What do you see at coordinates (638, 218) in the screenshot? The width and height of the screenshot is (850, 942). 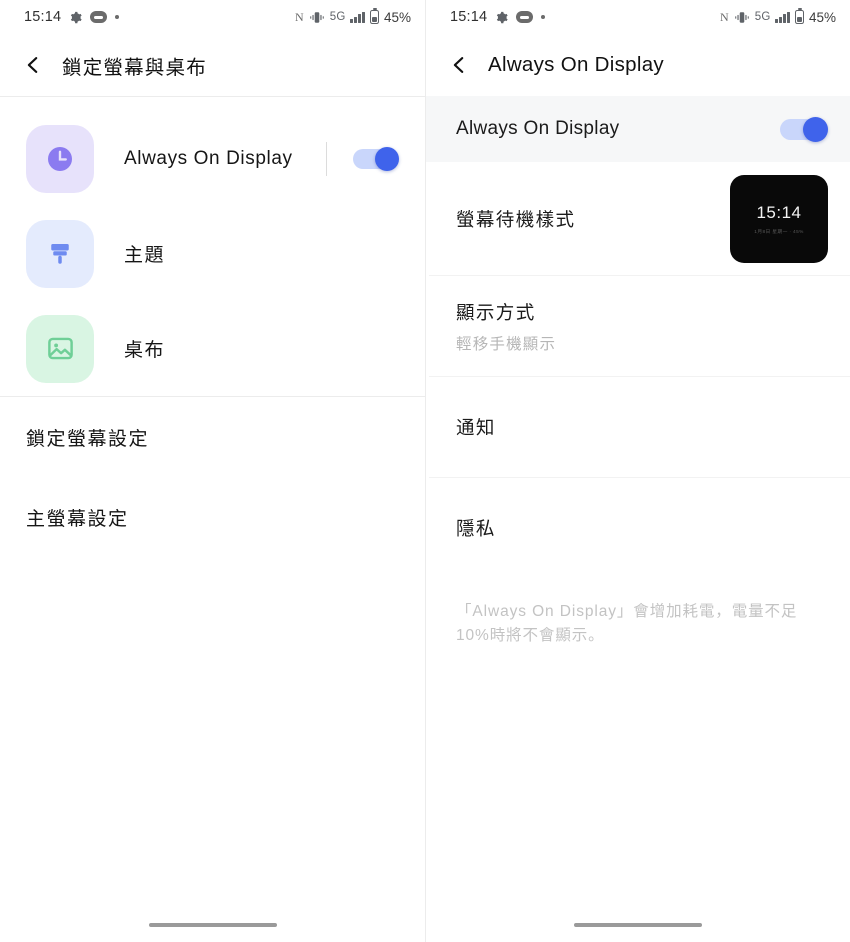 I see `row-screen-standby-style: 螢幕待機樣式 15:14 1月8日 星期一 · 45%` at bounding box center [638, 218].